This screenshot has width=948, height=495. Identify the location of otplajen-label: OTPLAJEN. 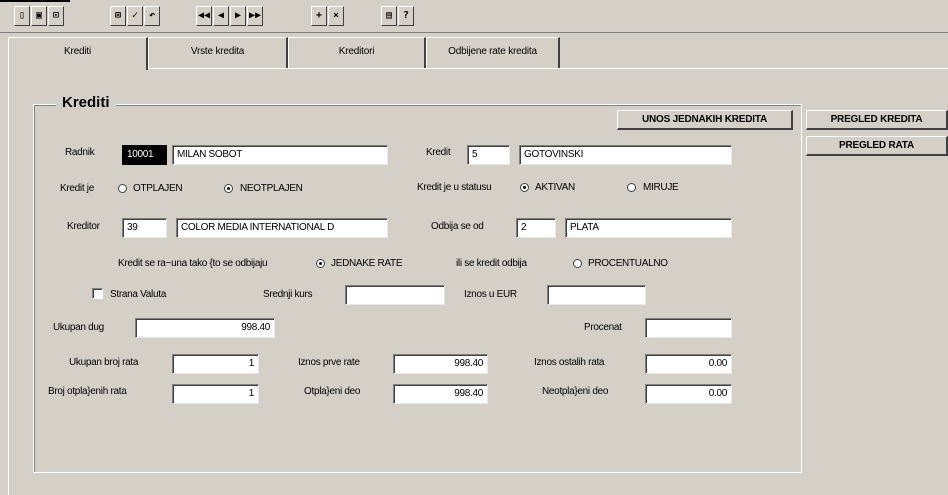
(158, 188).